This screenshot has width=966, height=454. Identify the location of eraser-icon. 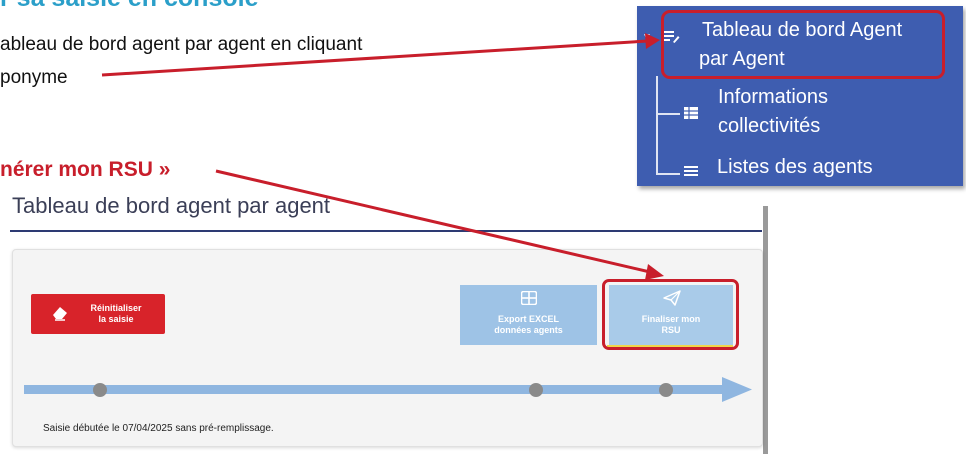
(60, 315).